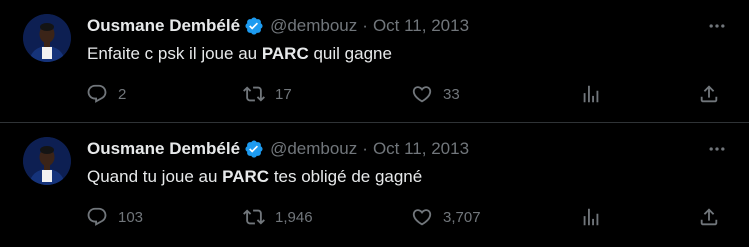 The height and width of the screenshot is (247, 749). I want to click on tweet-text-after: tes obligé de gagné, so click(346, 176).